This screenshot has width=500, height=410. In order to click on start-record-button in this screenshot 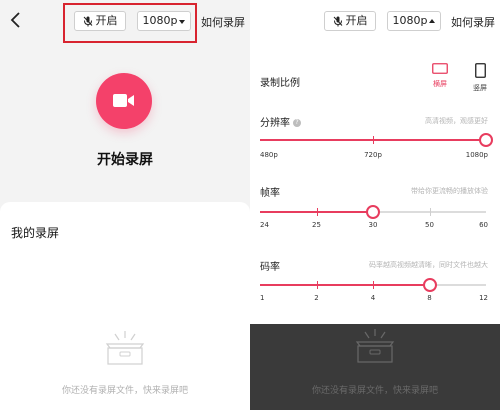, I will do `click(124, 101)`.